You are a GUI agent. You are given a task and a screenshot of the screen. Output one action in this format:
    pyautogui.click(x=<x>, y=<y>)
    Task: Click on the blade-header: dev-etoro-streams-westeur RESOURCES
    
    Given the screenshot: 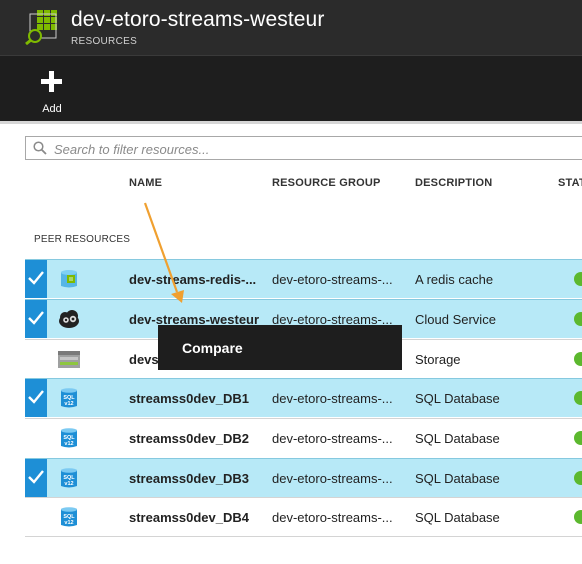 What is the action you would take?
    pyautogui.click(x=291, y=27)
    